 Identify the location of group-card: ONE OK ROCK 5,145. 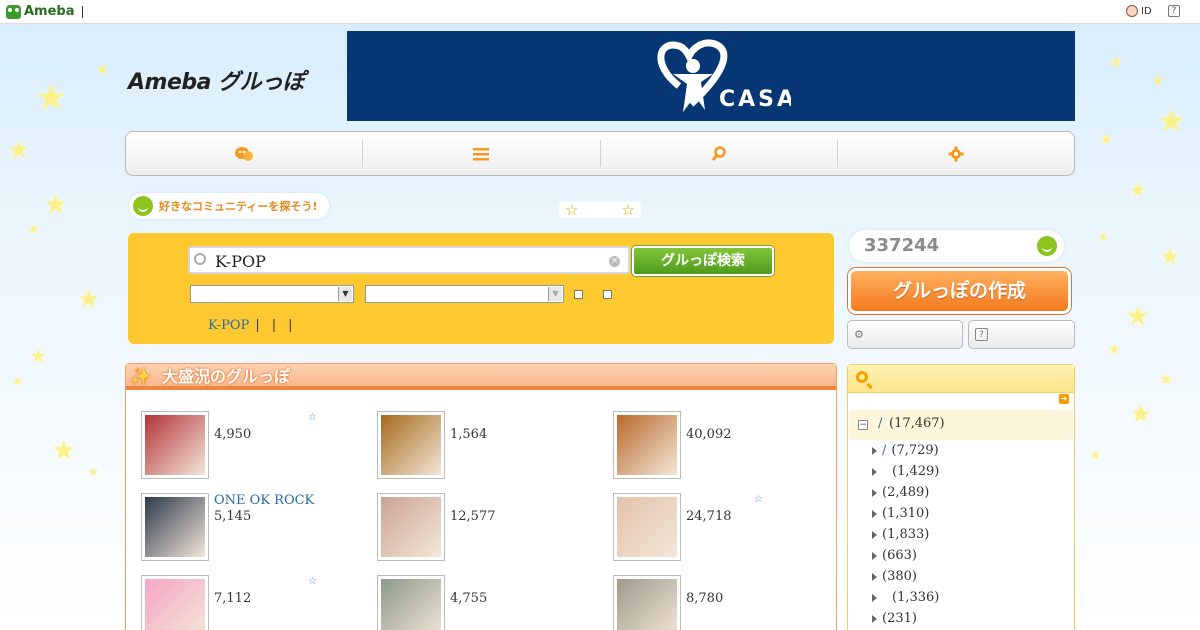
(256, 529).